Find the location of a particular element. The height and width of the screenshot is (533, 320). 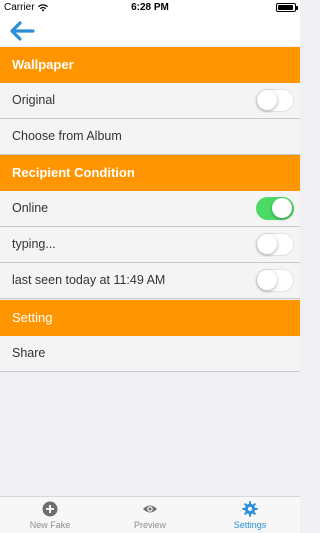

tab-settings: Settings is located at coordinates (250, 515).